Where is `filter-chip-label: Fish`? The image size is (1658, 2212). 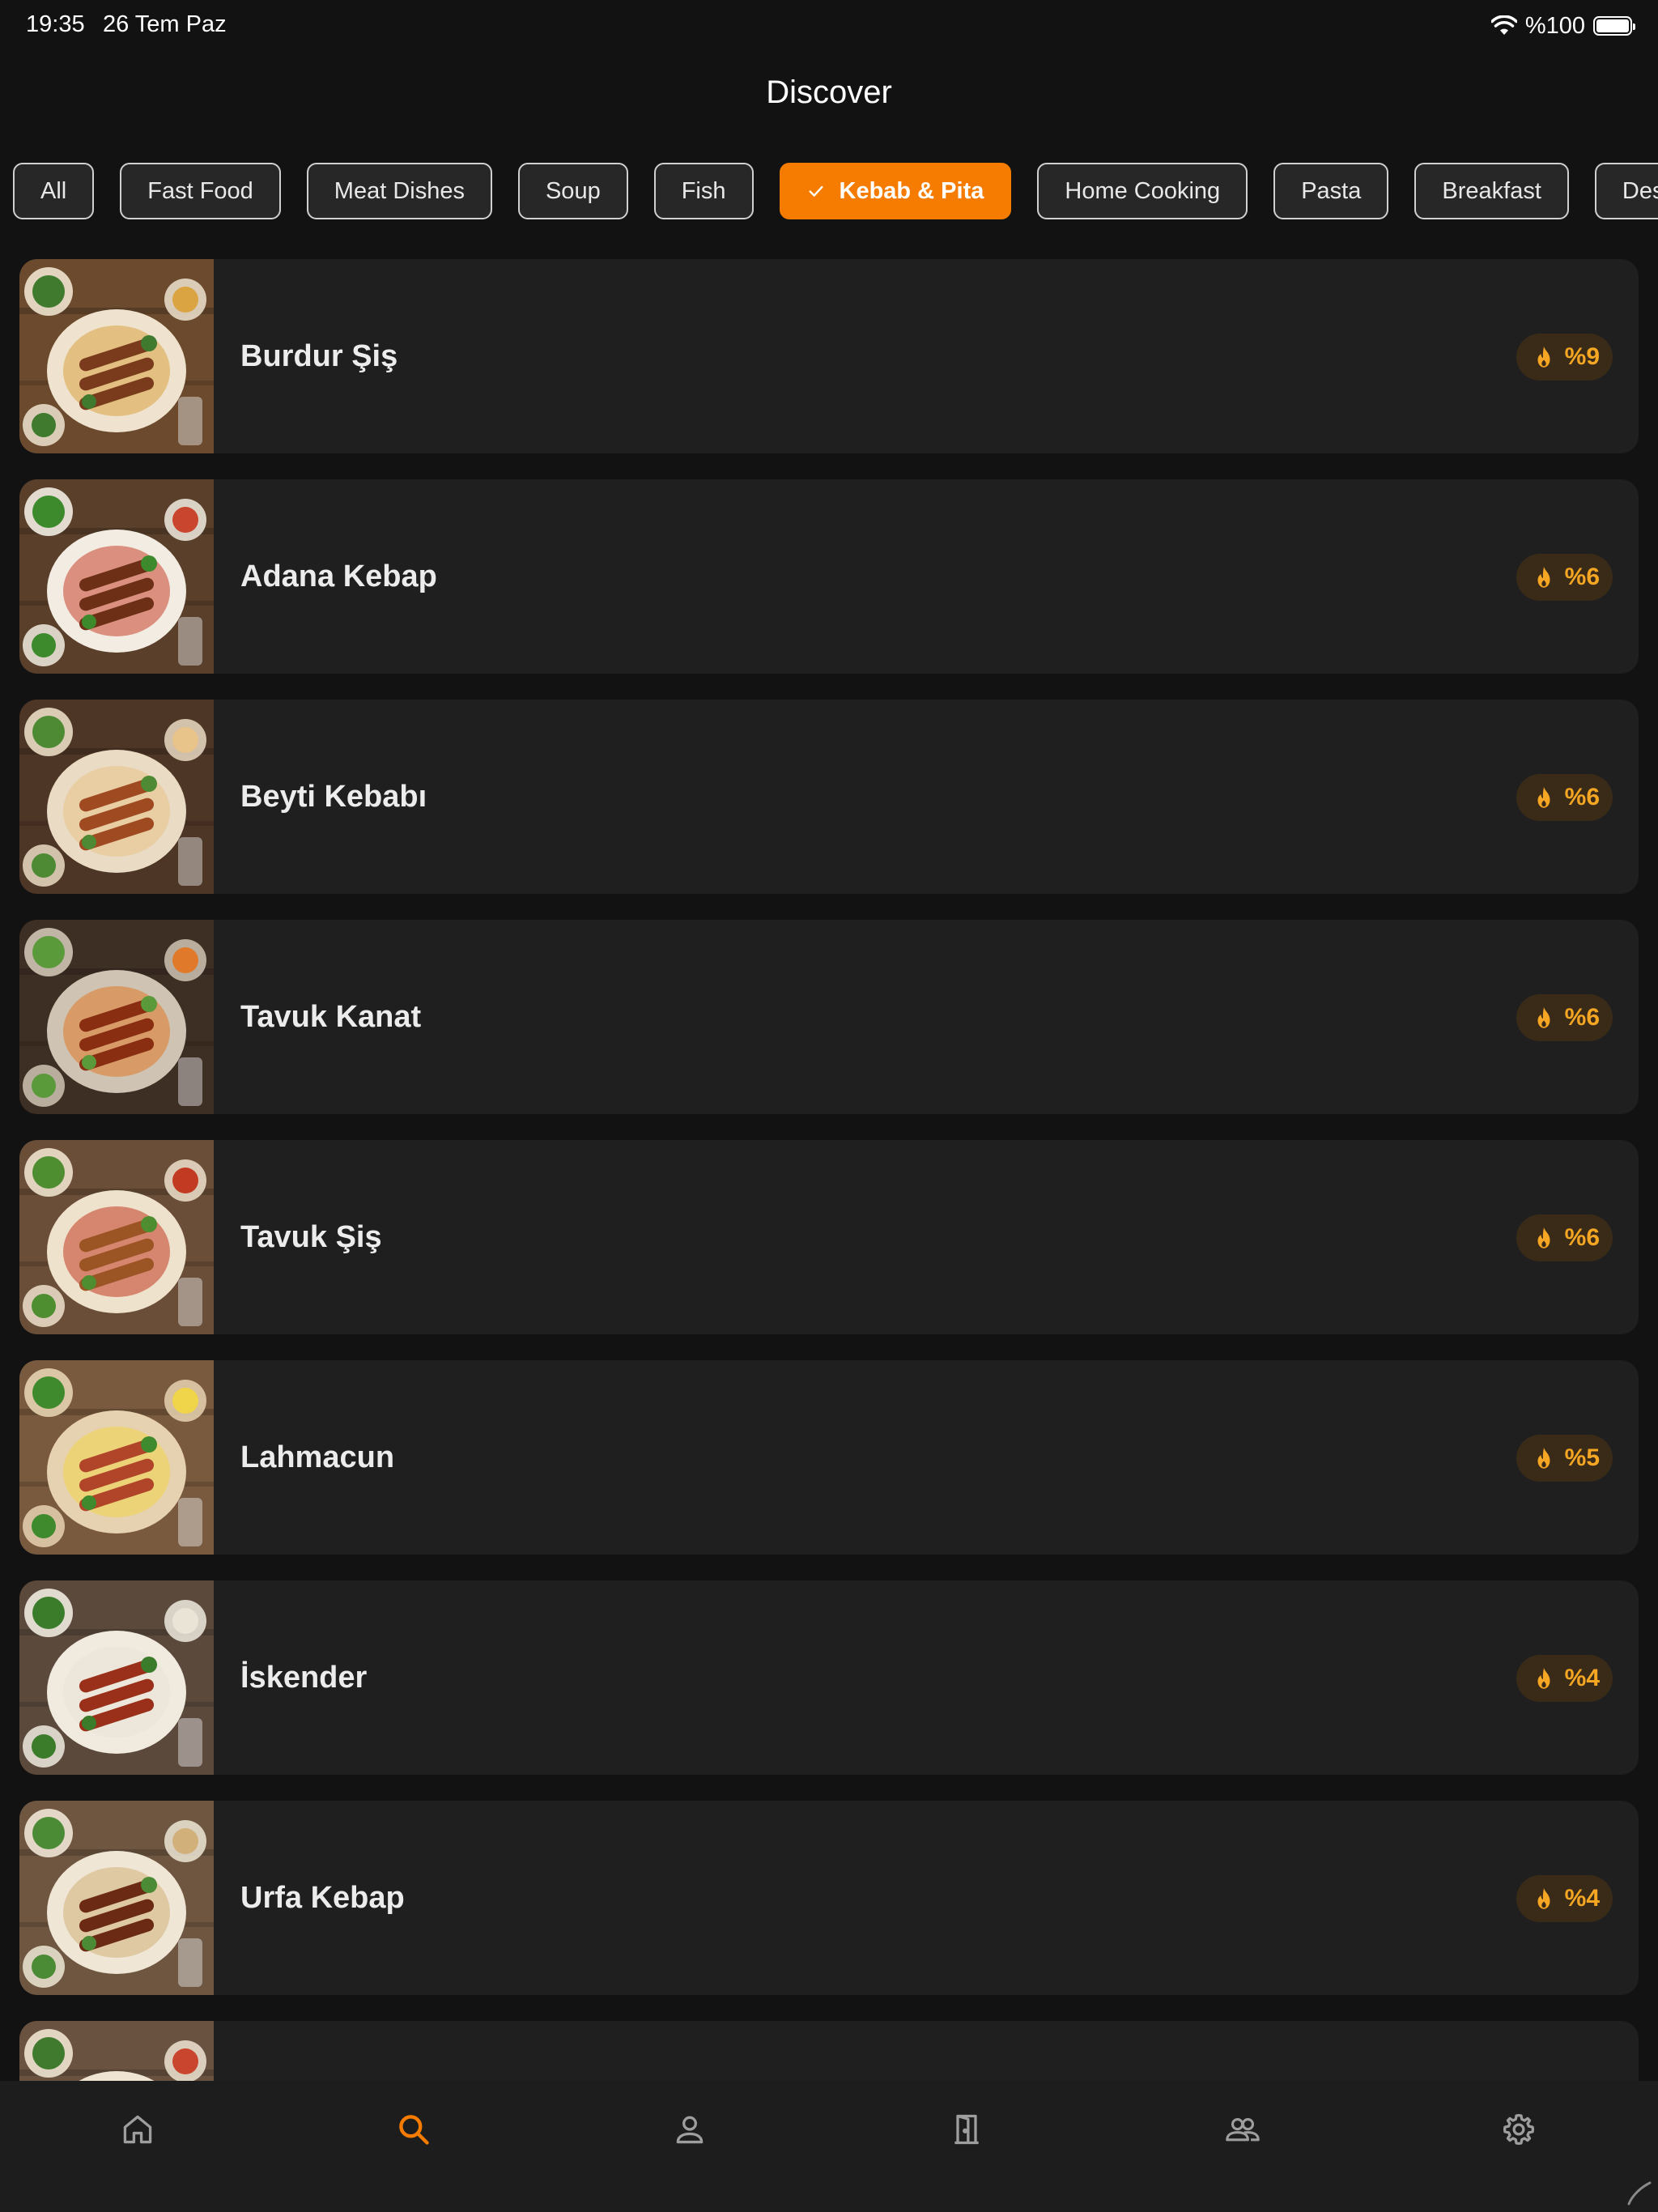
filter-chip-label: Fish is located at coordinates (703, 190).